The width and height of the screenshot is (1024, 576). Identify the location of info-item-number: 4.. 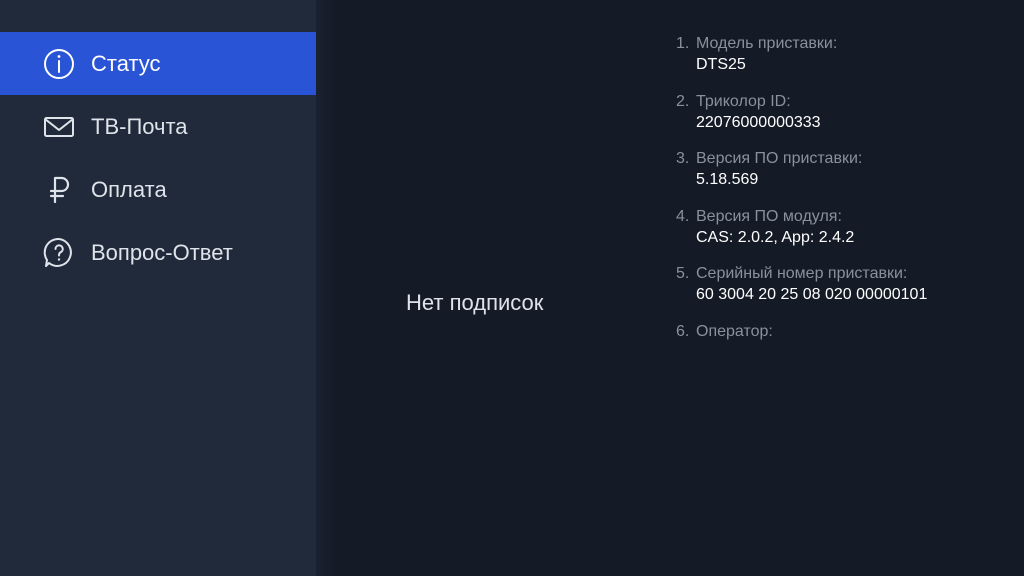
(683, 216).